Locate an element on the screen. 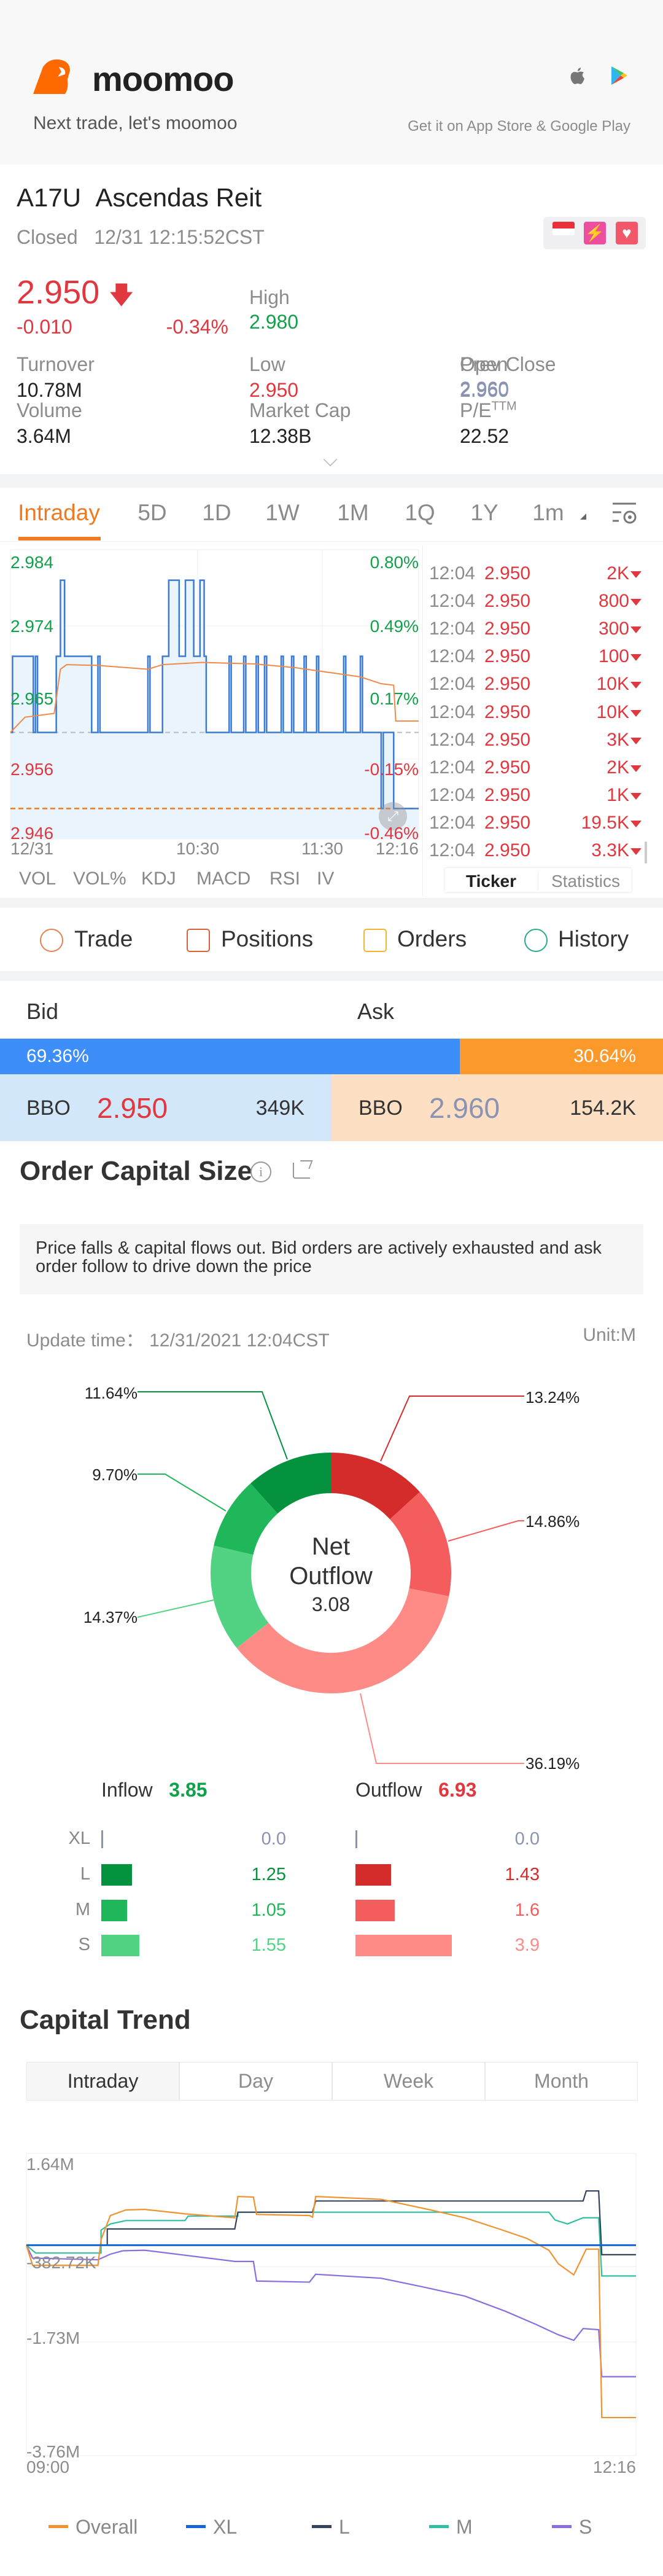  indicator-vol-pct: VOL% is located at coordinates (100, 878).